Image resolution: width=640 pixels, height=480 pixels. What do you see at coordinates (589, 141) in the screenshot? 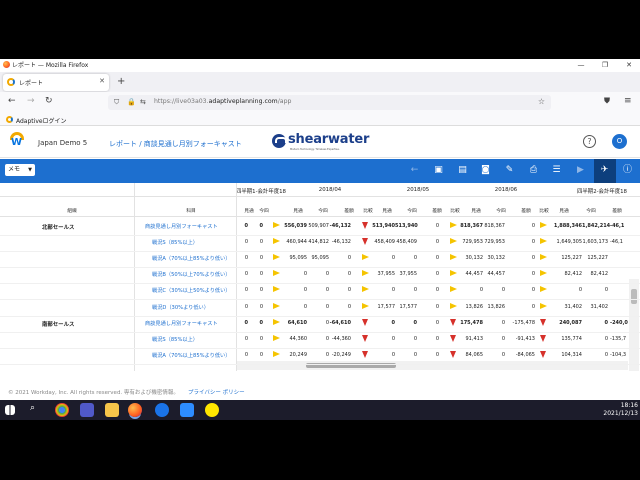
I see `help-icon: ?` at bounding box center [589, 141].